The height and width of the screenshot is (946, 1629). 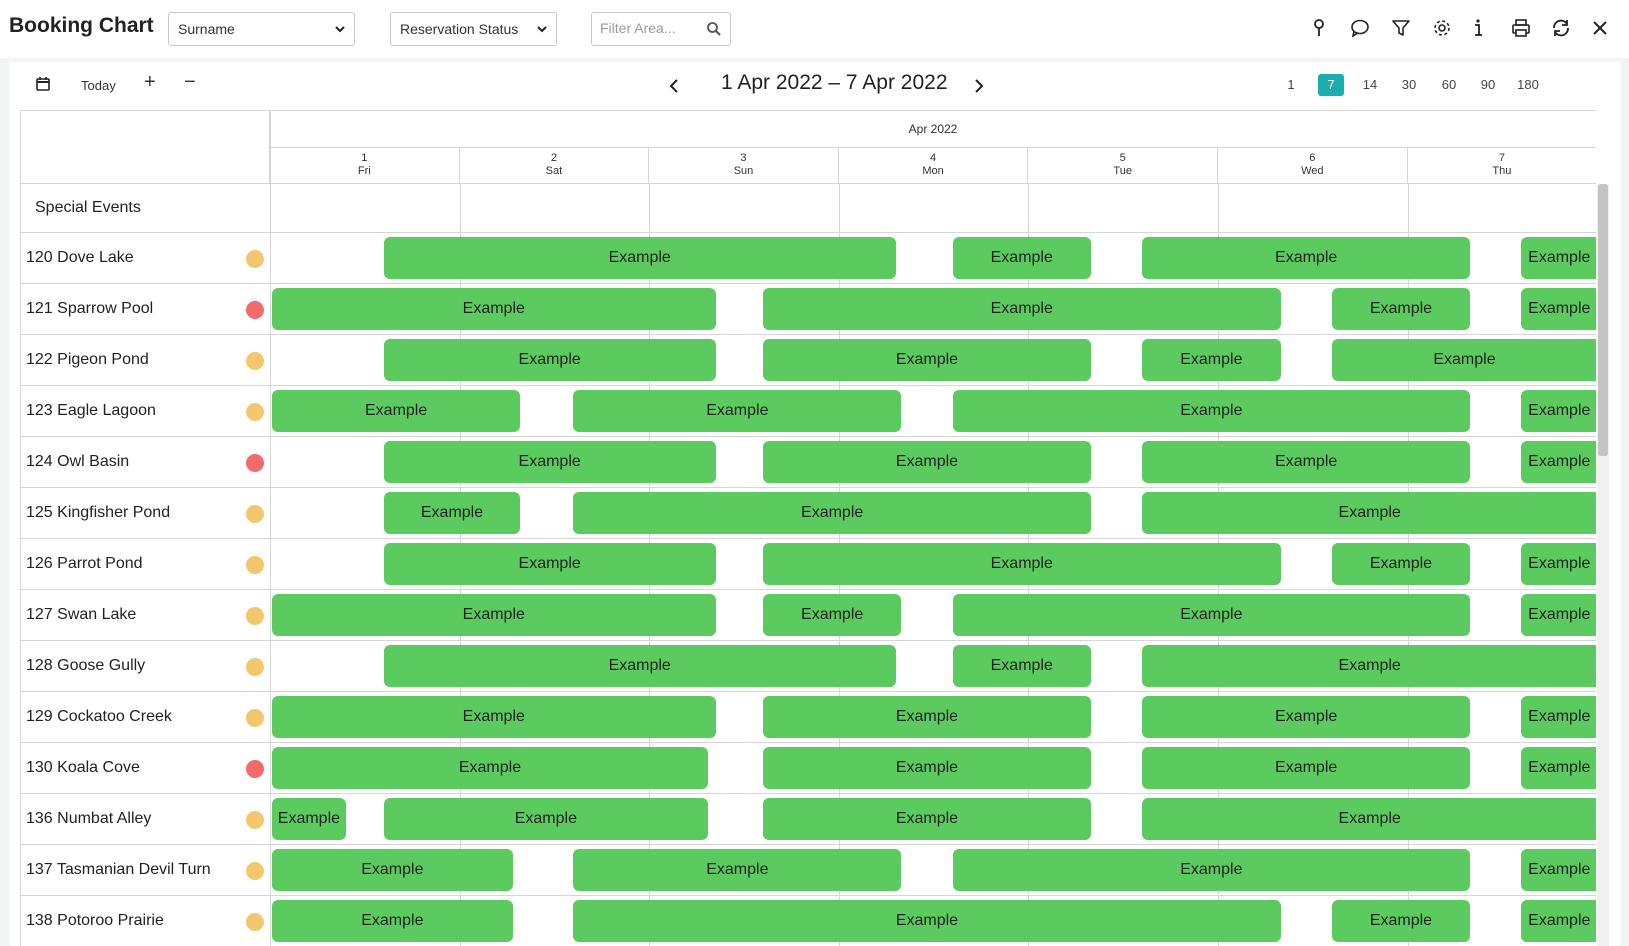 I want to click on gear-icon, so click(x=1442, y=28).